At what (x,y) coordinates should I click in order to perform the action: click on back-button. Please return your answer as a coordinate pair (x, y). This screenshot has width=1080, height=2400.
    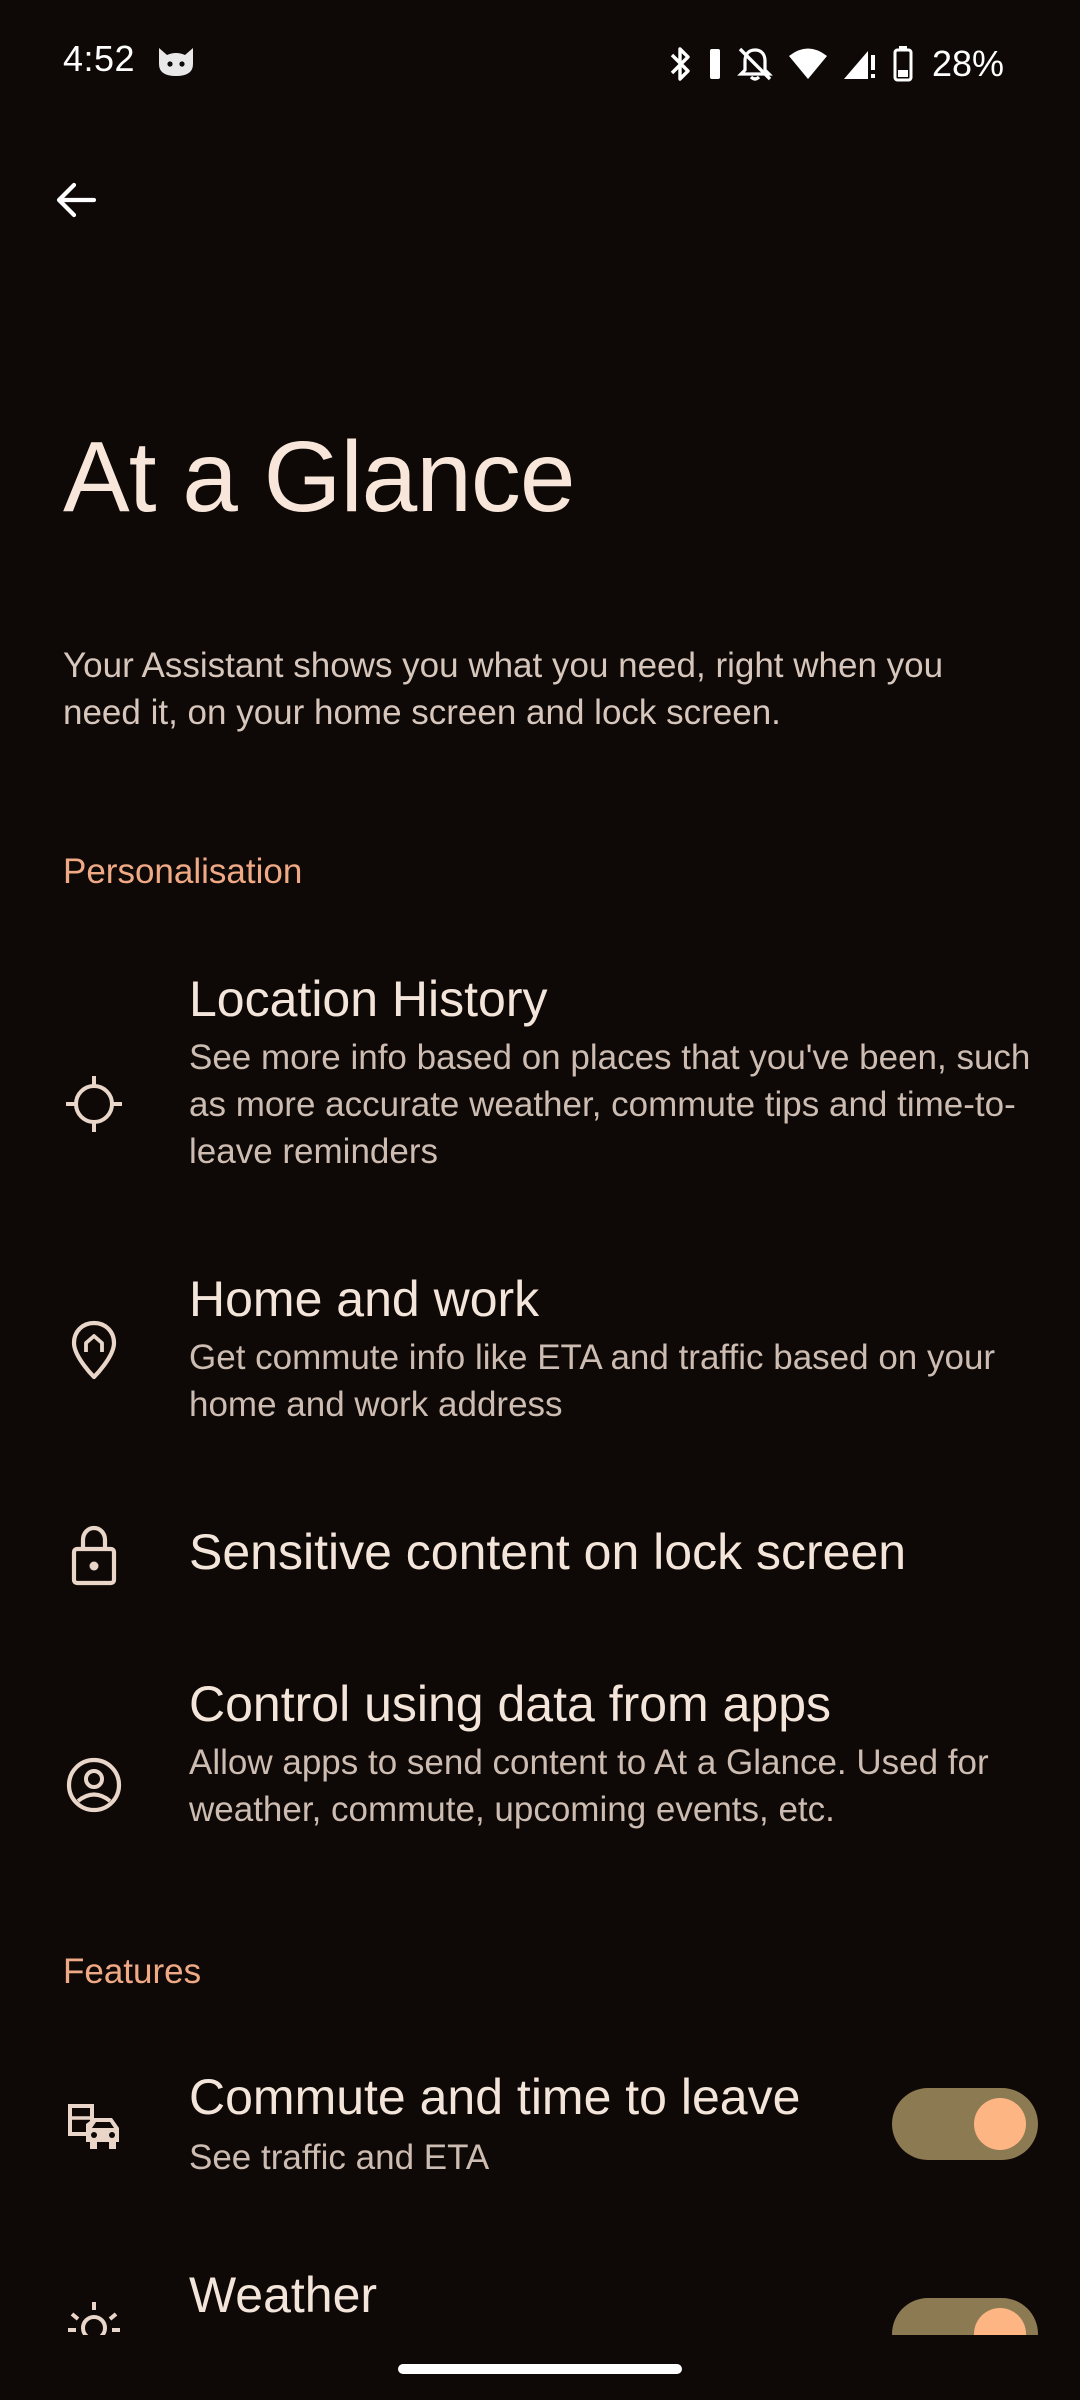
    Looking at the image, I should click on (76, 200).